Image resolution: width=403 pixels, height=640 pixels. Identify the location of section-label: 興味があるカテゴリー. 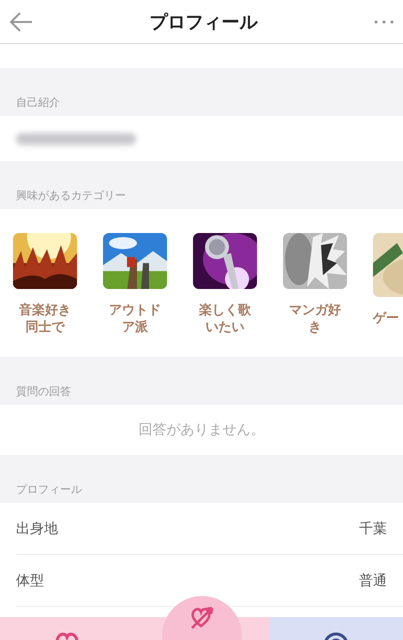
(201, 185).